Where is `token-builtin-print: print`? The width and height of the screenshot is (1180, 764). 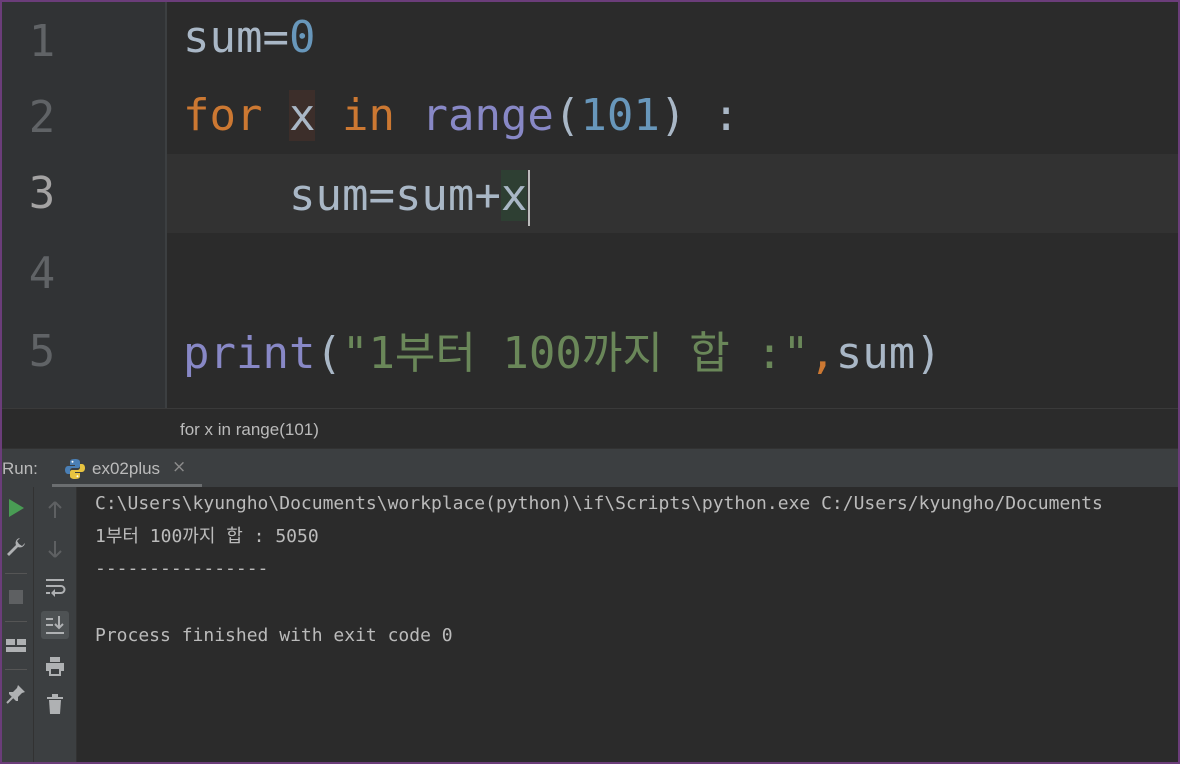
token-builtin-print: print is located at coordinates (249, 353).